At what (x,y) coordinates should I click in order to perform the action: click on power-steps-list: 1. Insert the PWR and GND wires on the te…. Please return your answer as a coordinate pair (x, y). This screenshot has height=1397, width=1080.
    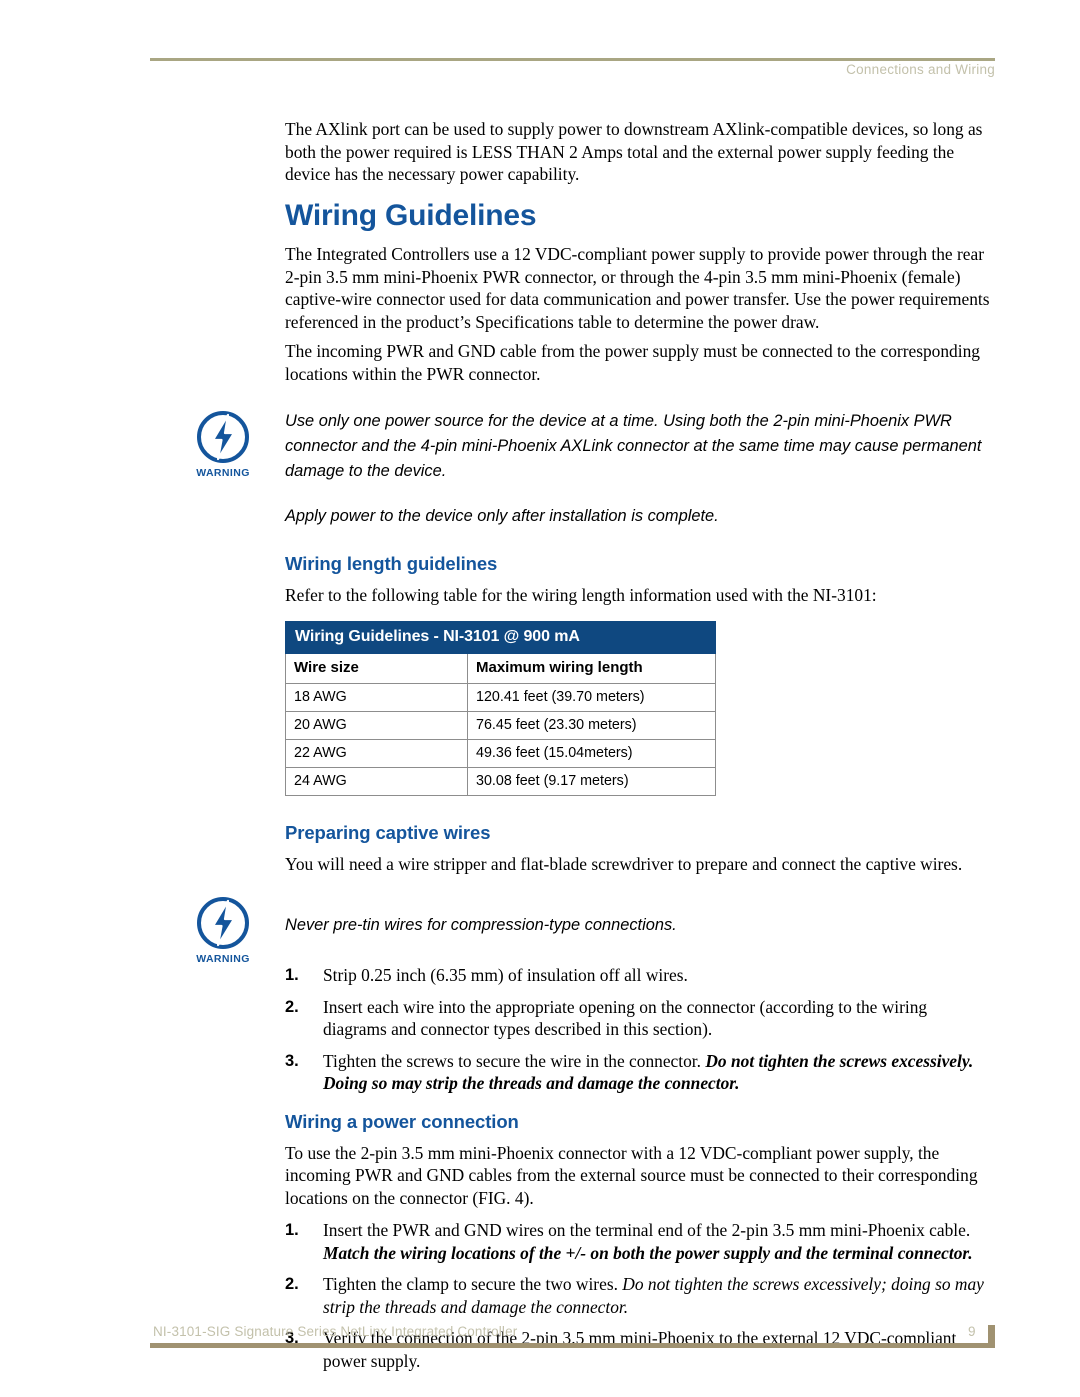
    Looking at the image, I should click on (639, 1295).